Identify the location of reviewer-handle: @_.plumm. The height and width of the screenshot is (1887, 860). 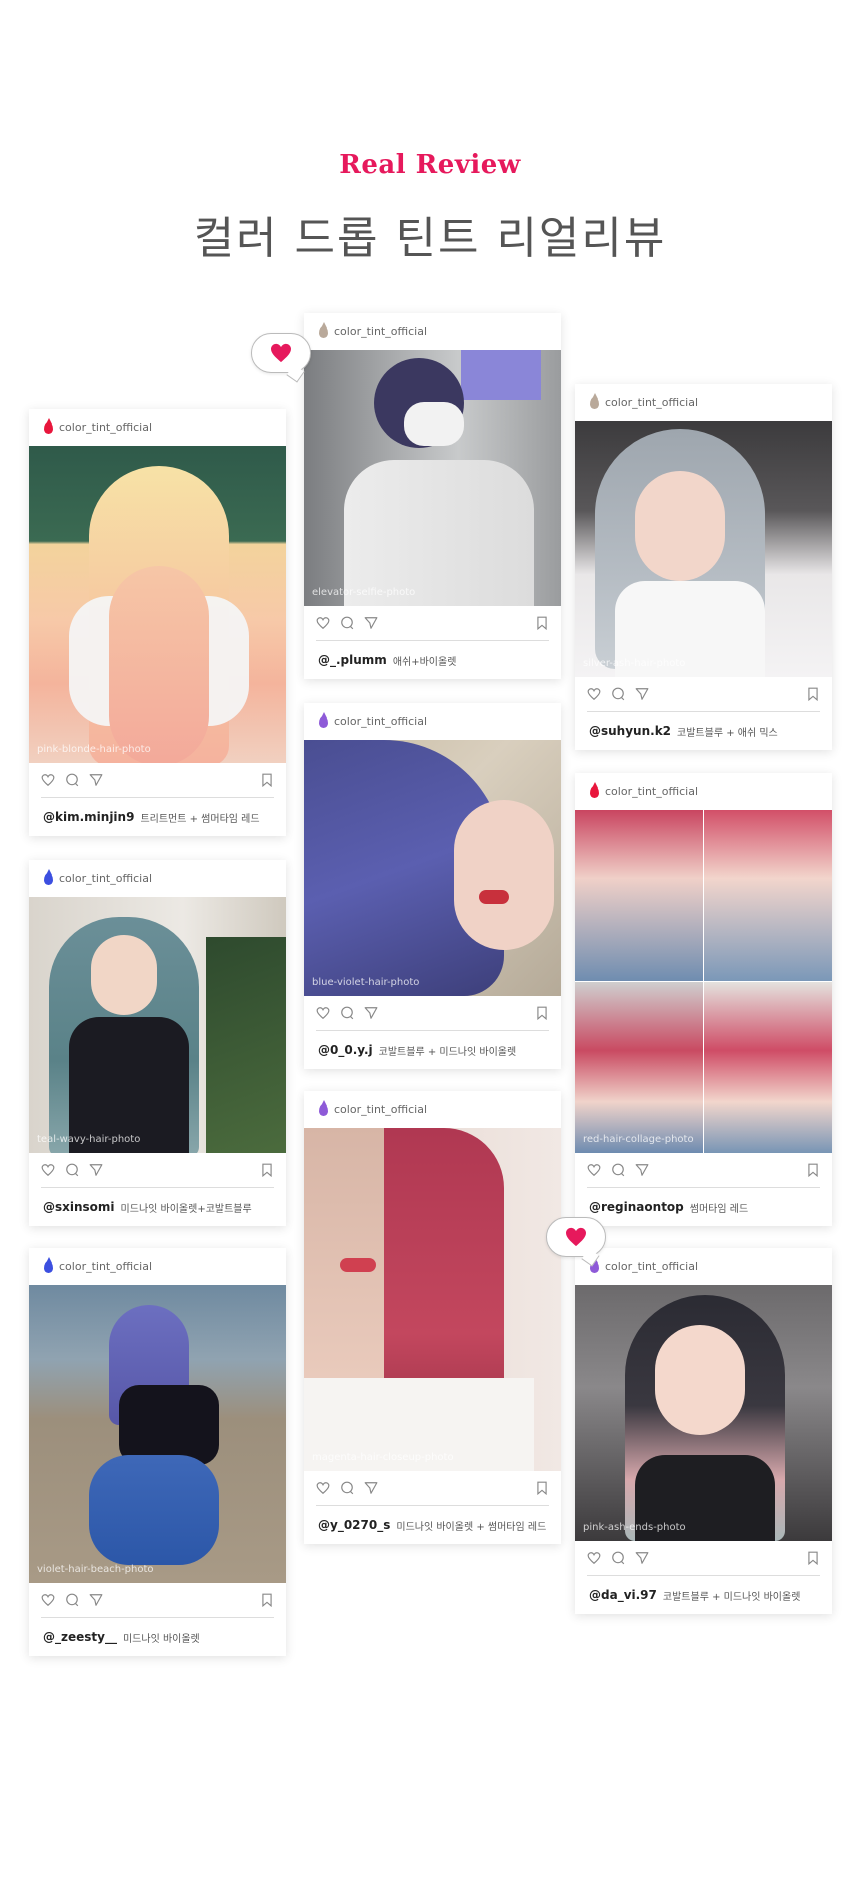
(352, 660).